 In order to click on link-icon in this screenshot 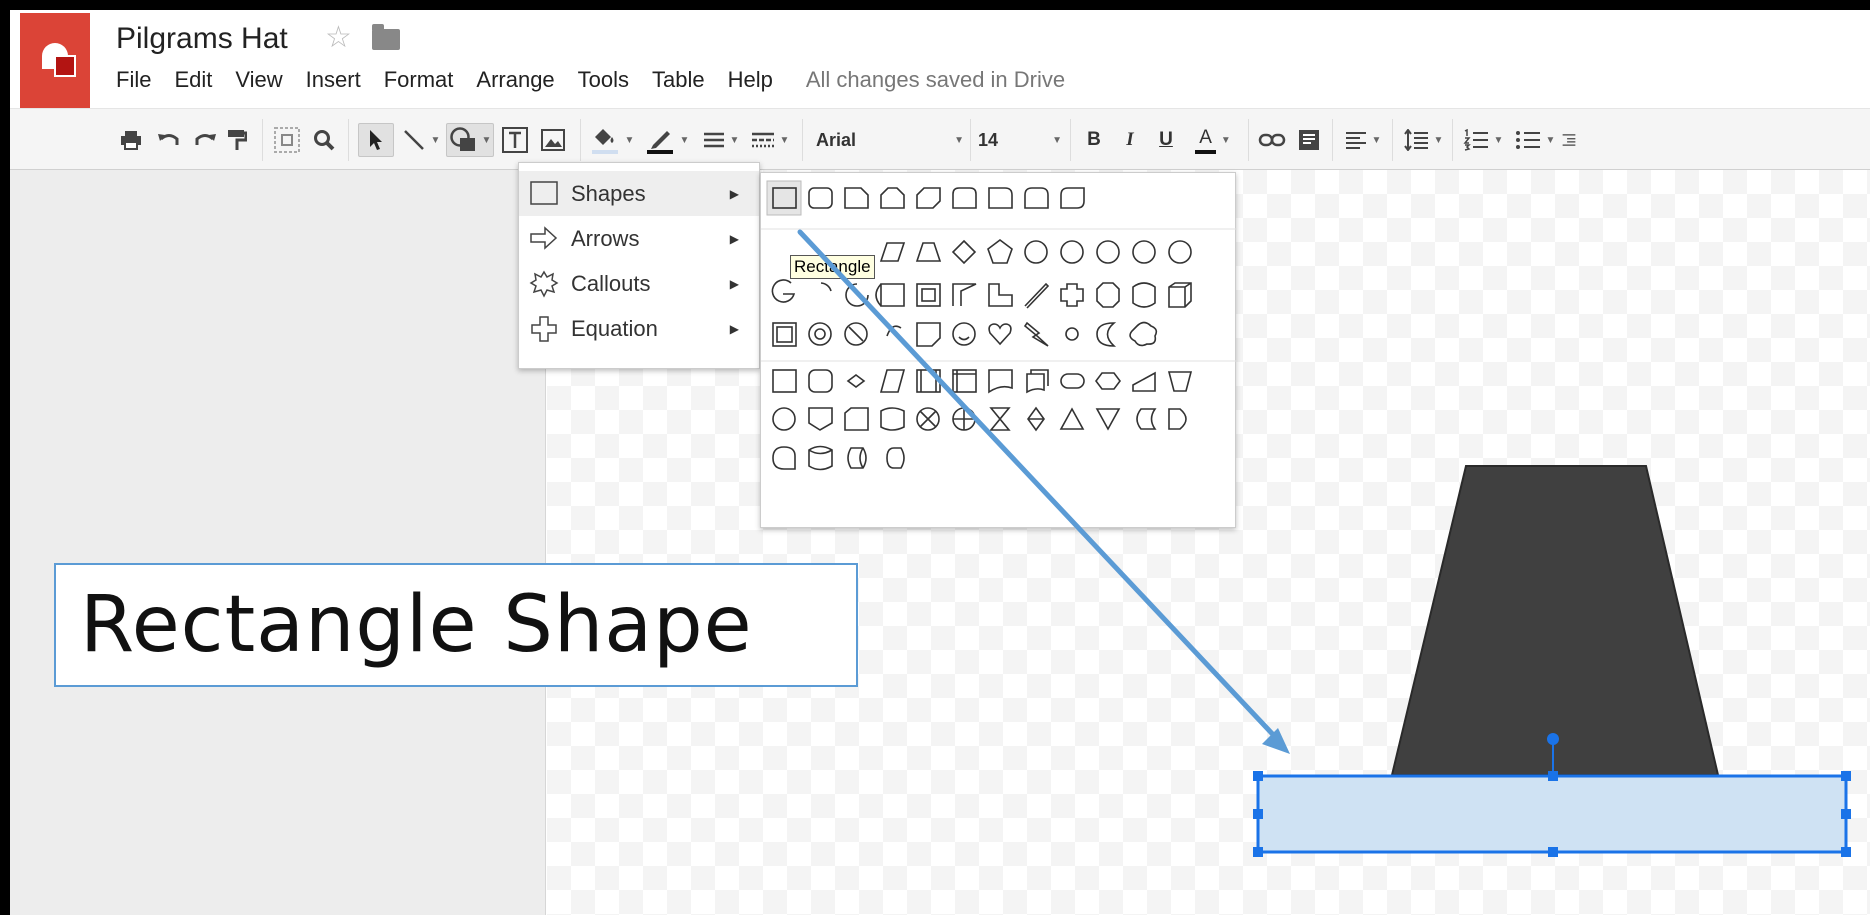, I will do `click(1272, 140)`.